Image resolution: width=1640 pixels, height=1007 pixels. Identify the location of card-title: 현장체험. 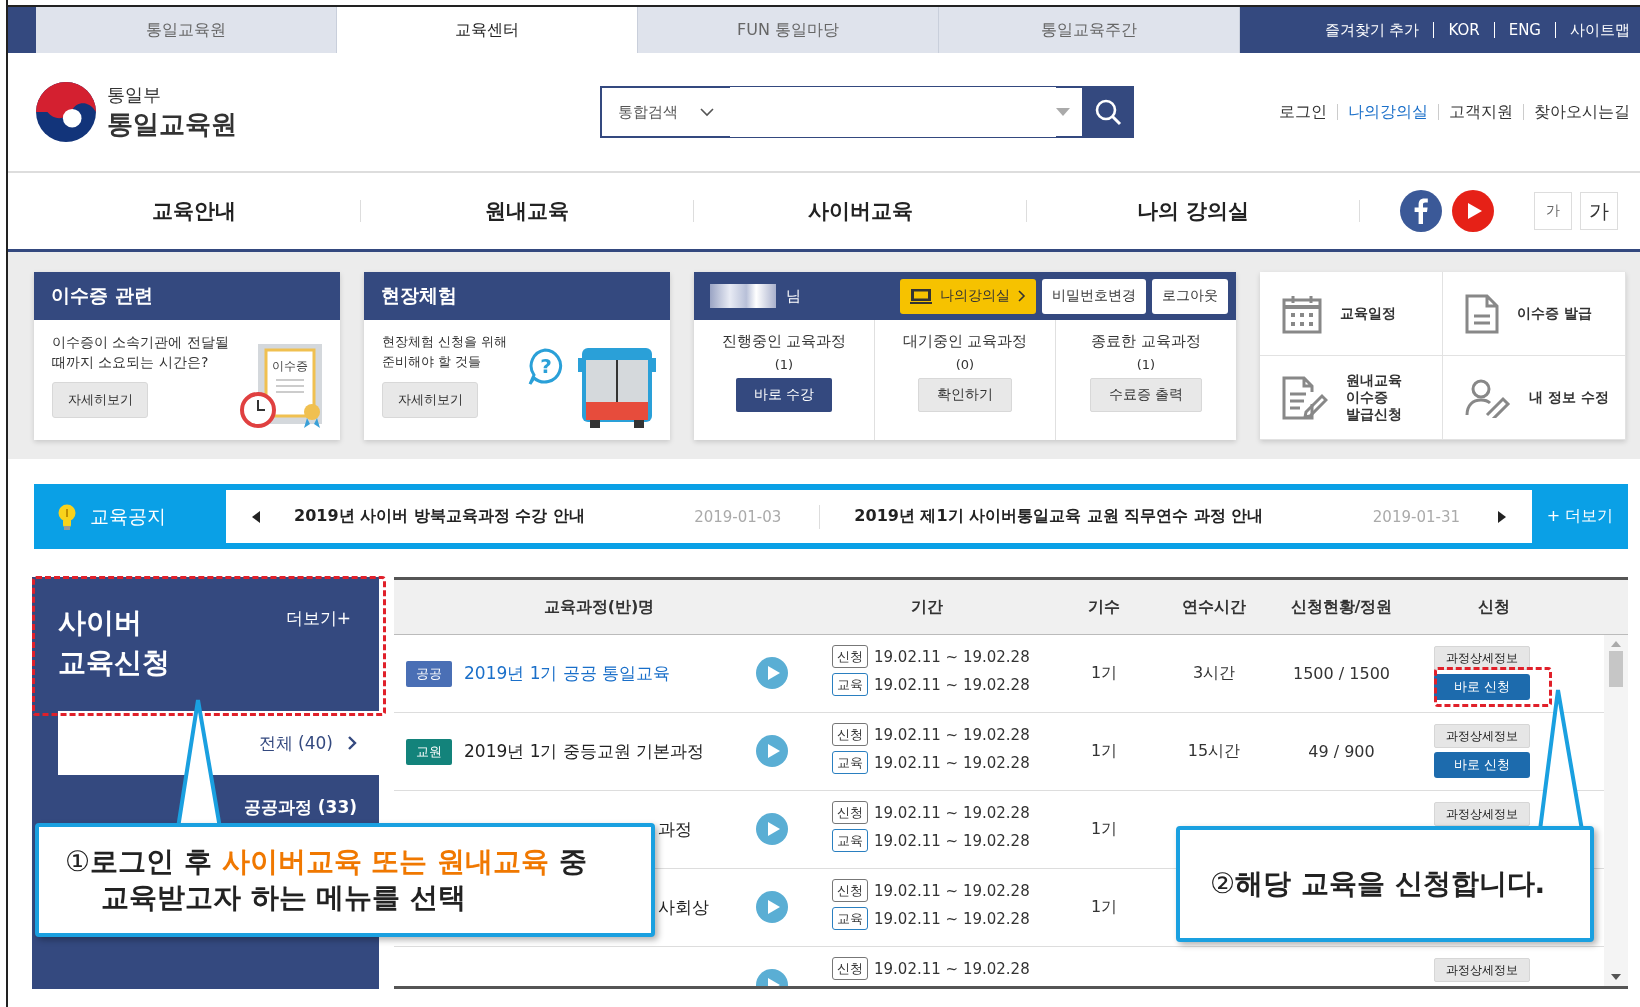
(517, 296).